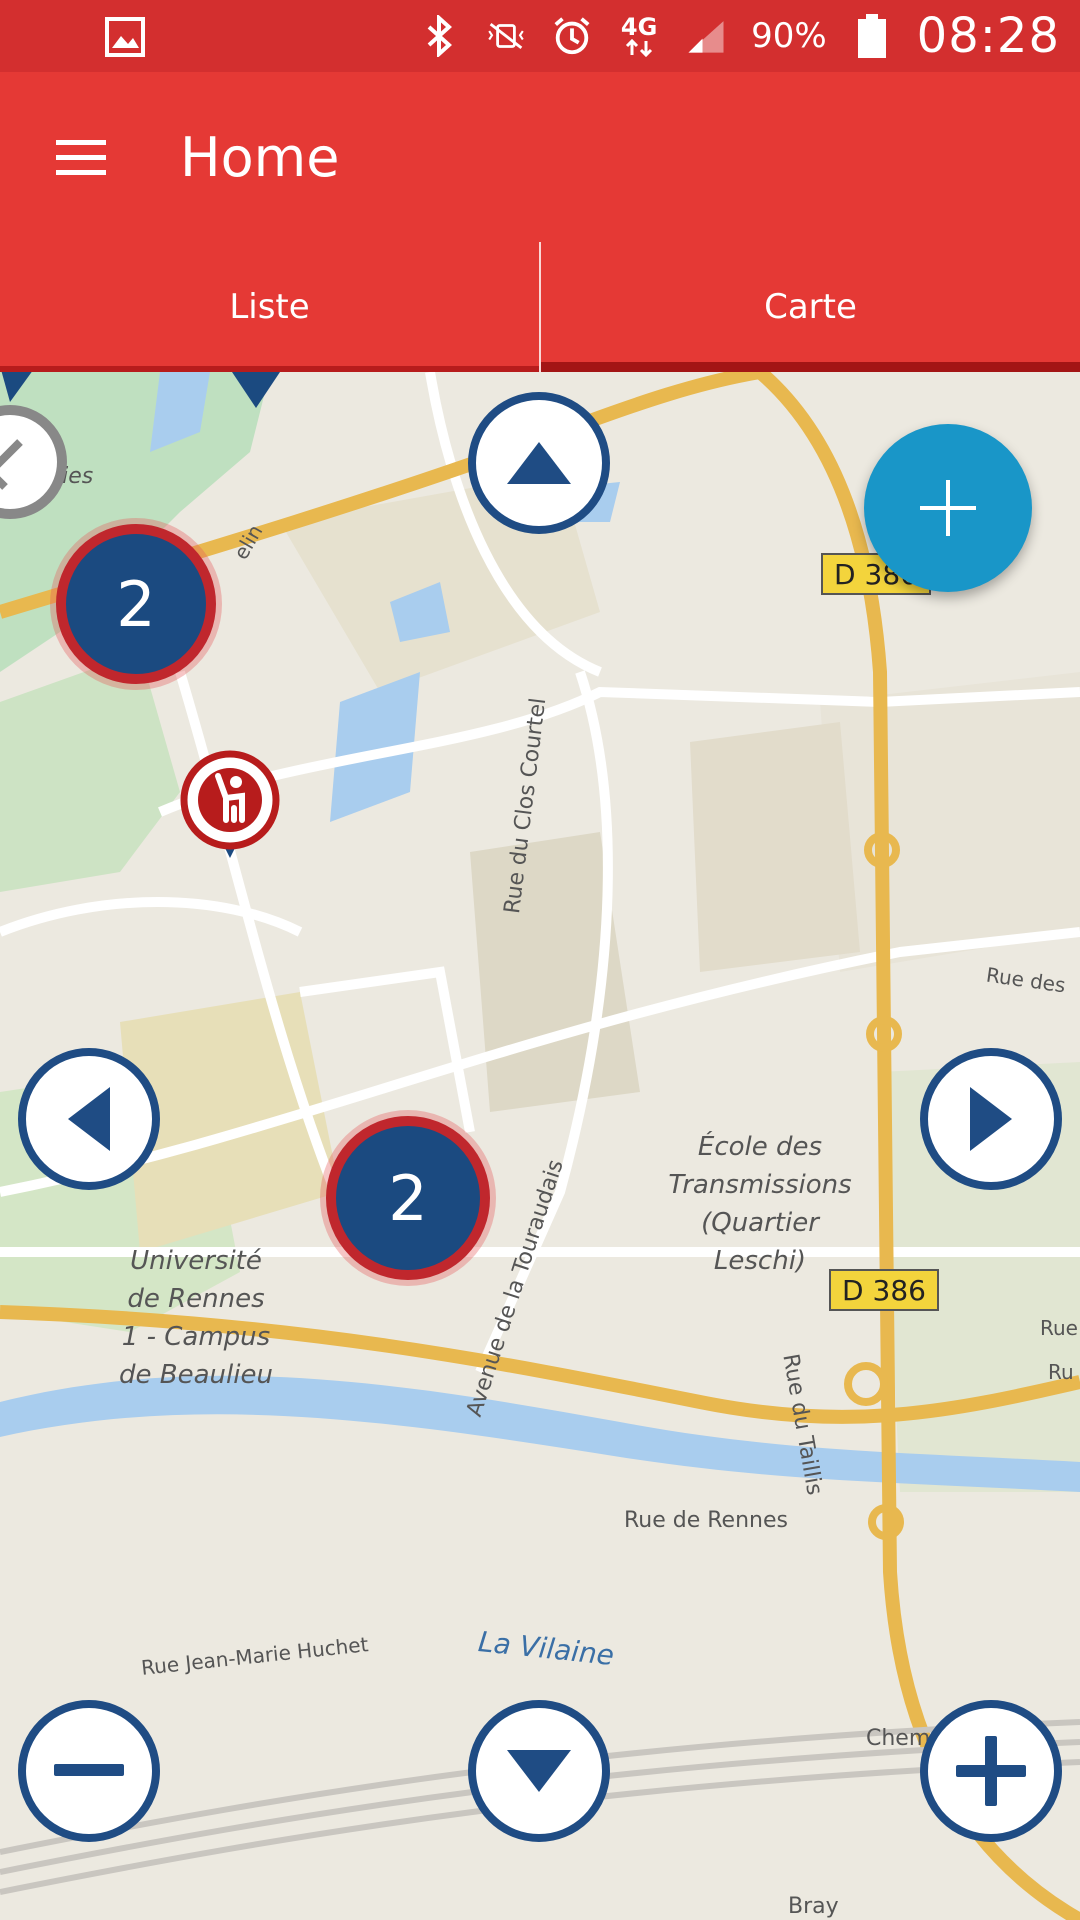 This screenshot has height=1920, width=1080. I want to click on zoom-out-button, so click(89, 1771).